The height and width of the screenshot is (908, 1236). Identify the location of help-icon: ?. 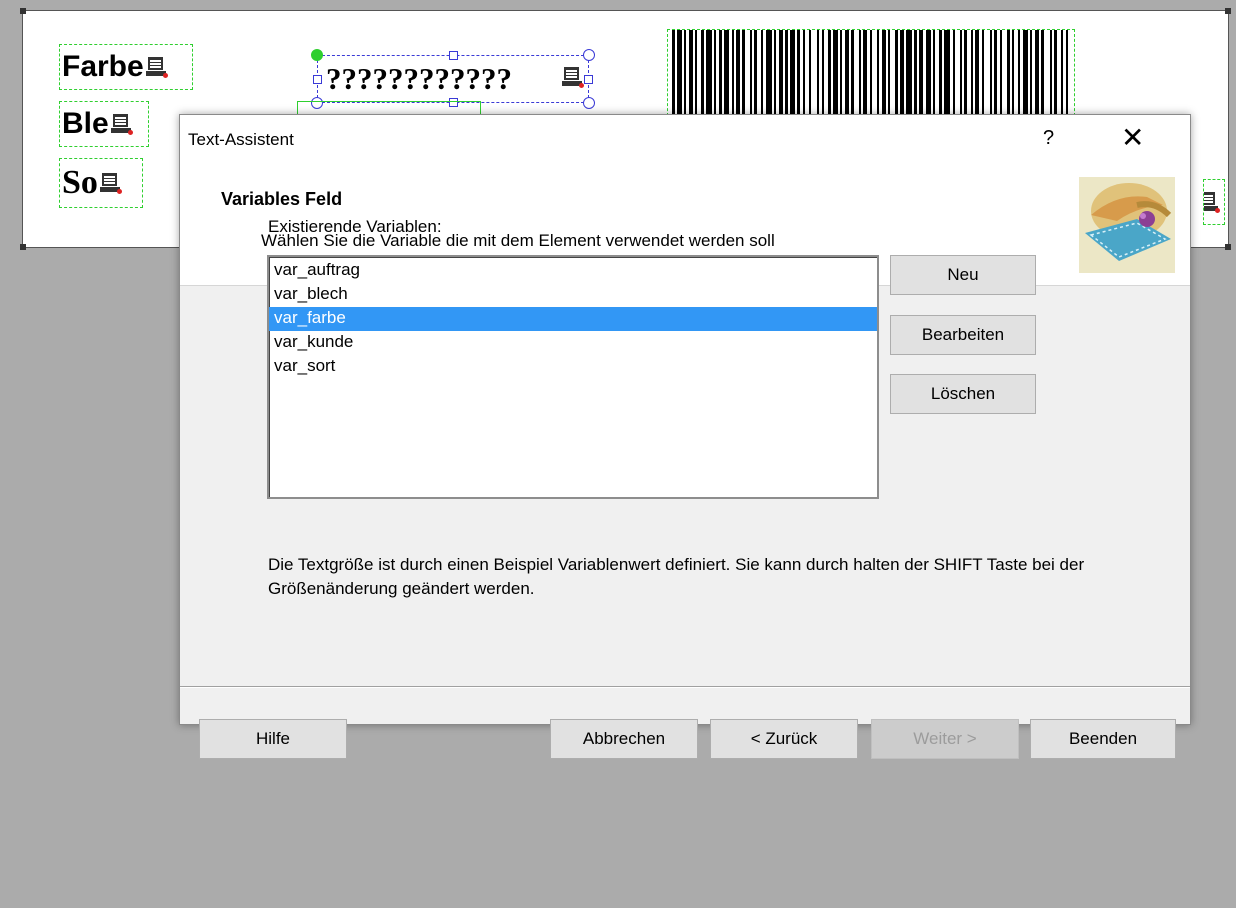
(1048, 138).